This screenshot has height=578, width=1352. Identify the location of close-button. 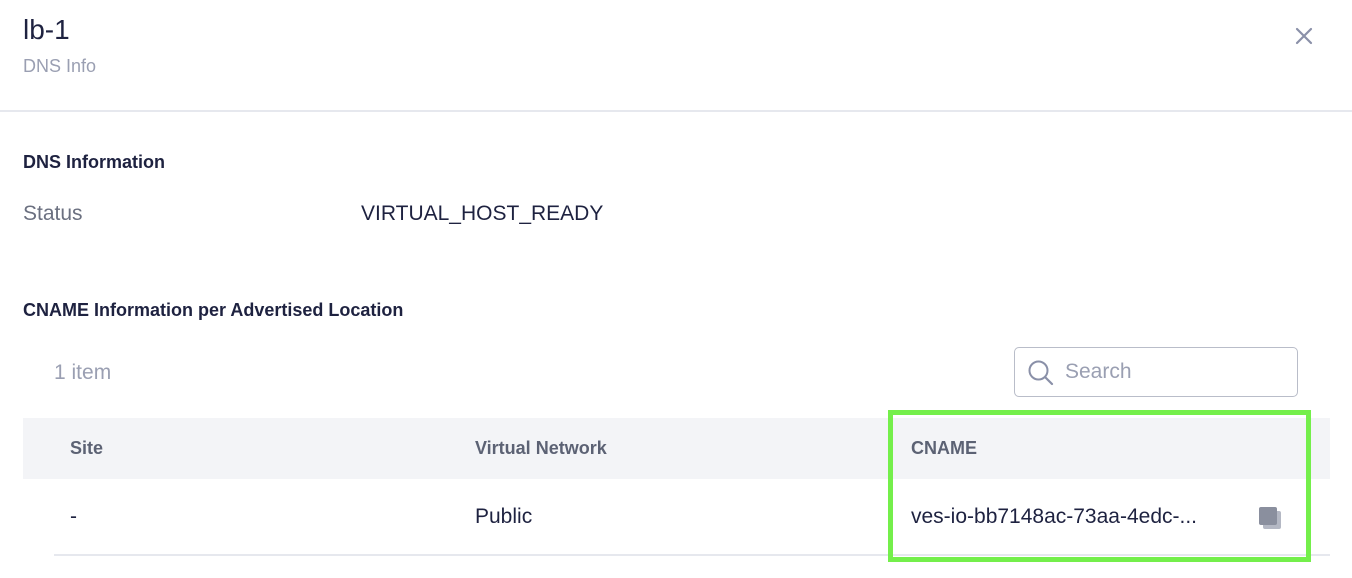
(1304, 36).